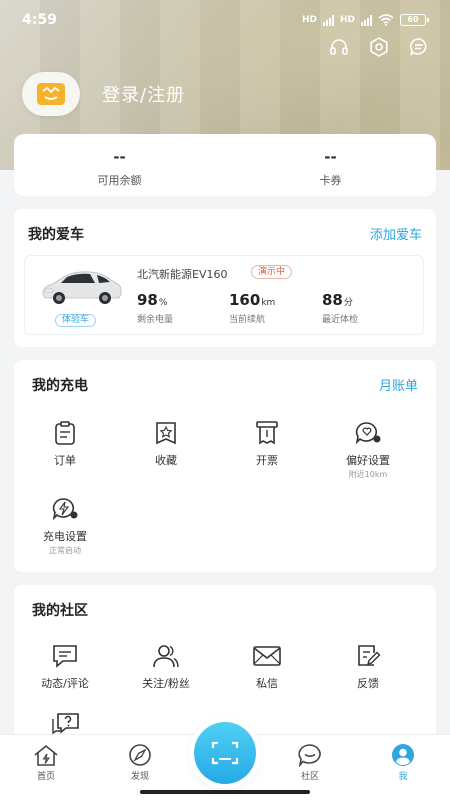 This screenshot has height=800, width=450. What do you see at coordinates (82, 287) in the screenshot?
I see `car-image` at bounding box center [82, 287].